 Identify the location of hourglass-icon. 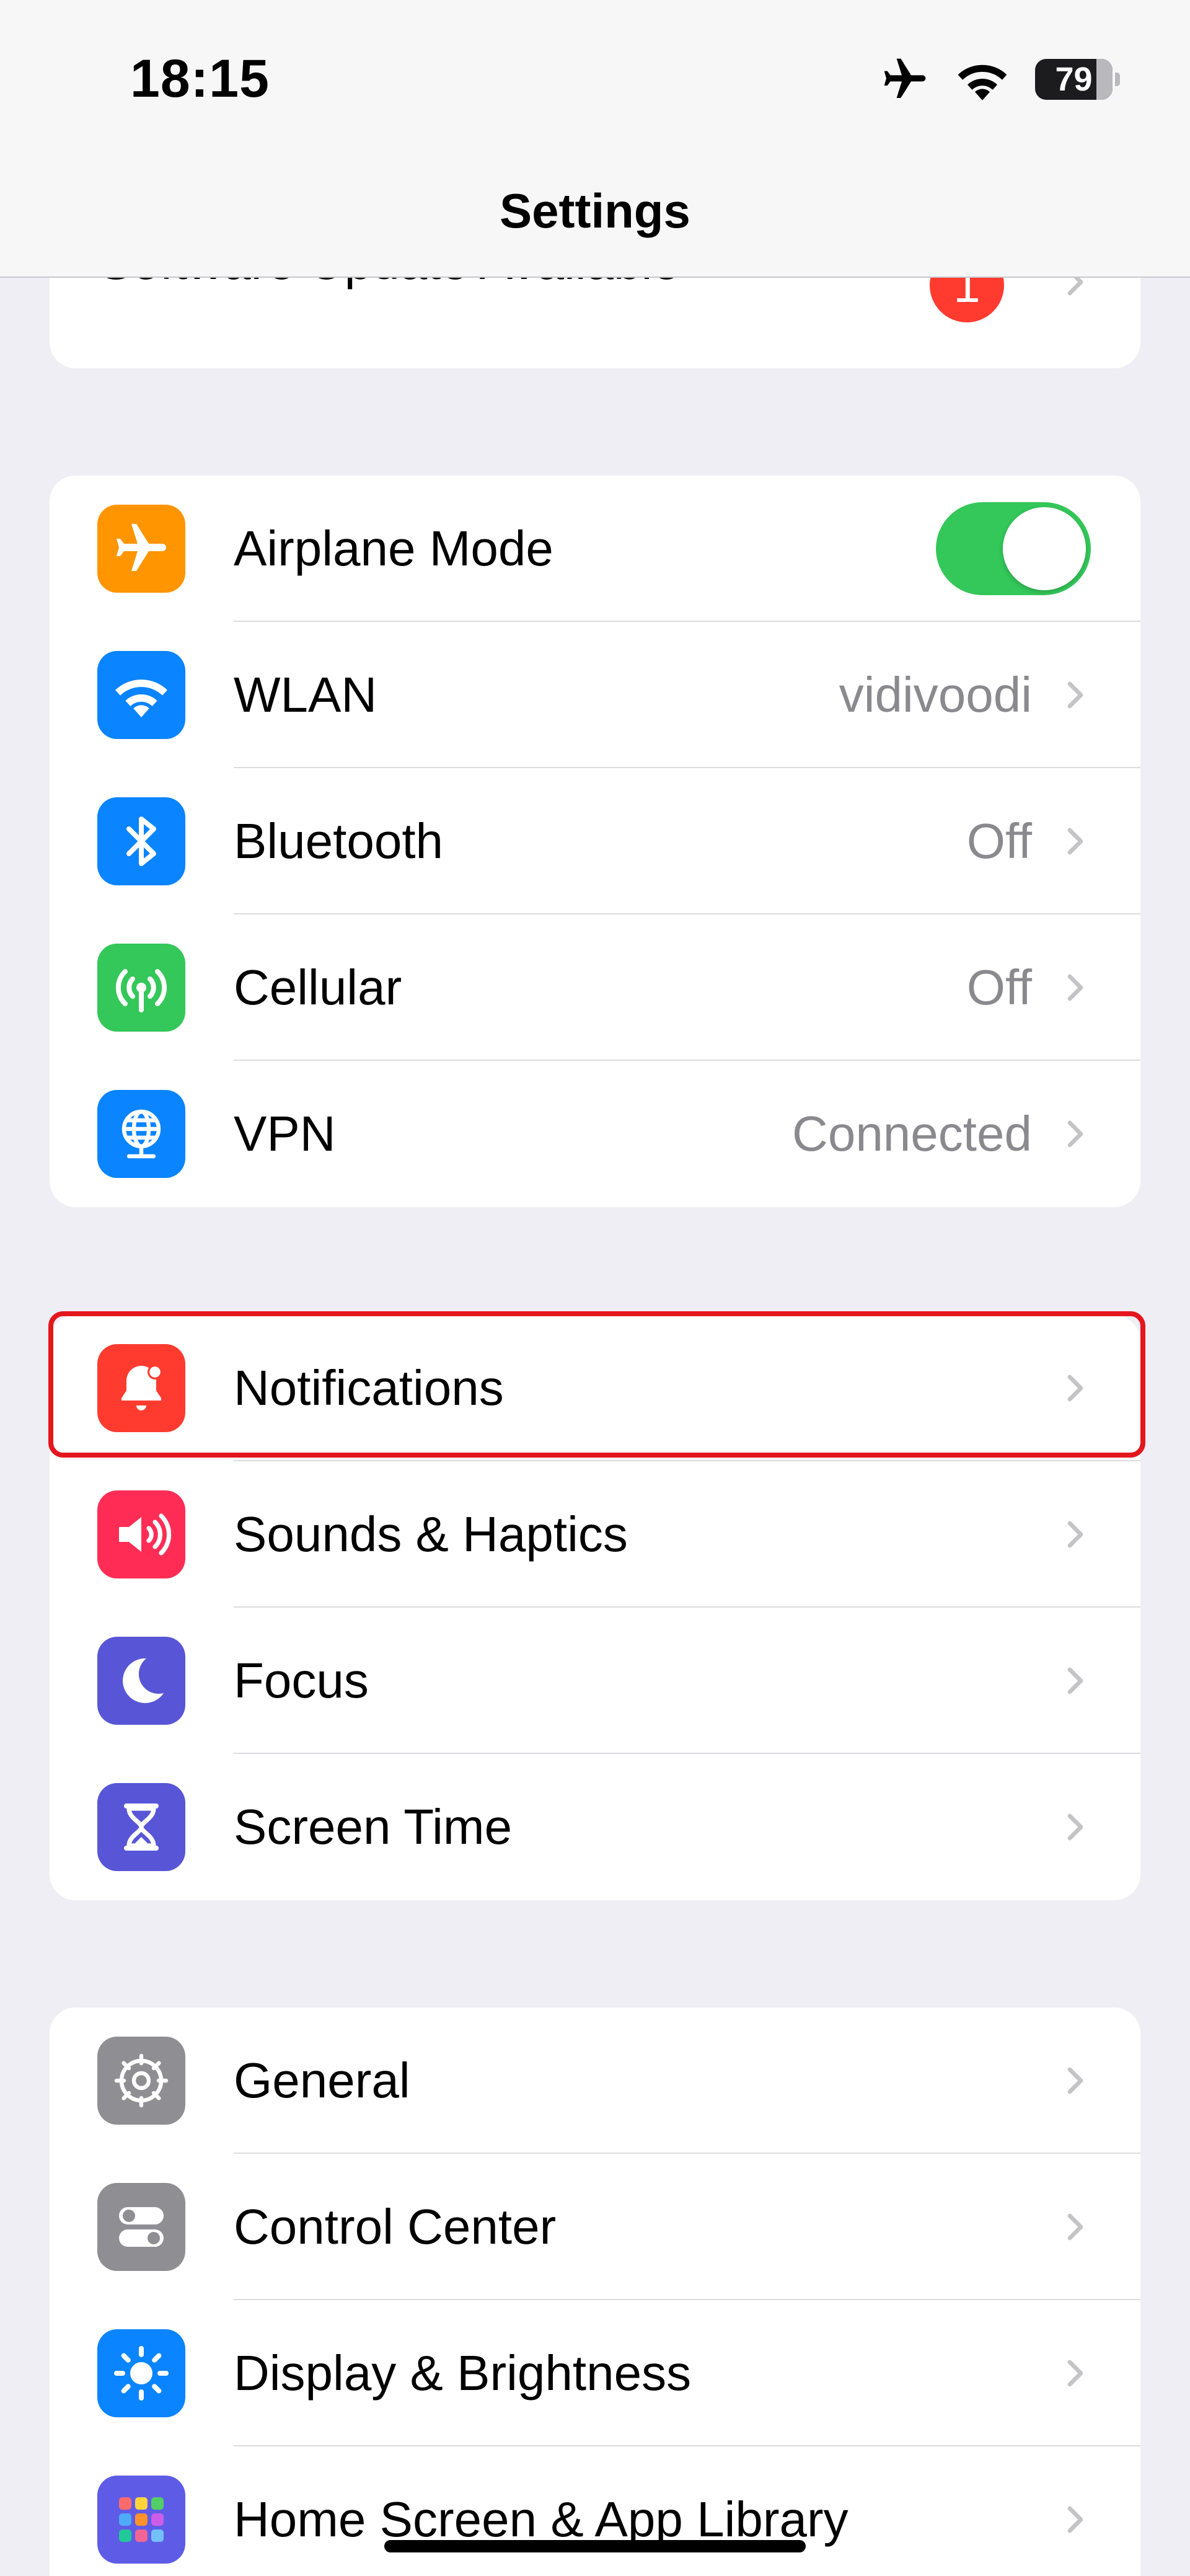
(141, 1827).